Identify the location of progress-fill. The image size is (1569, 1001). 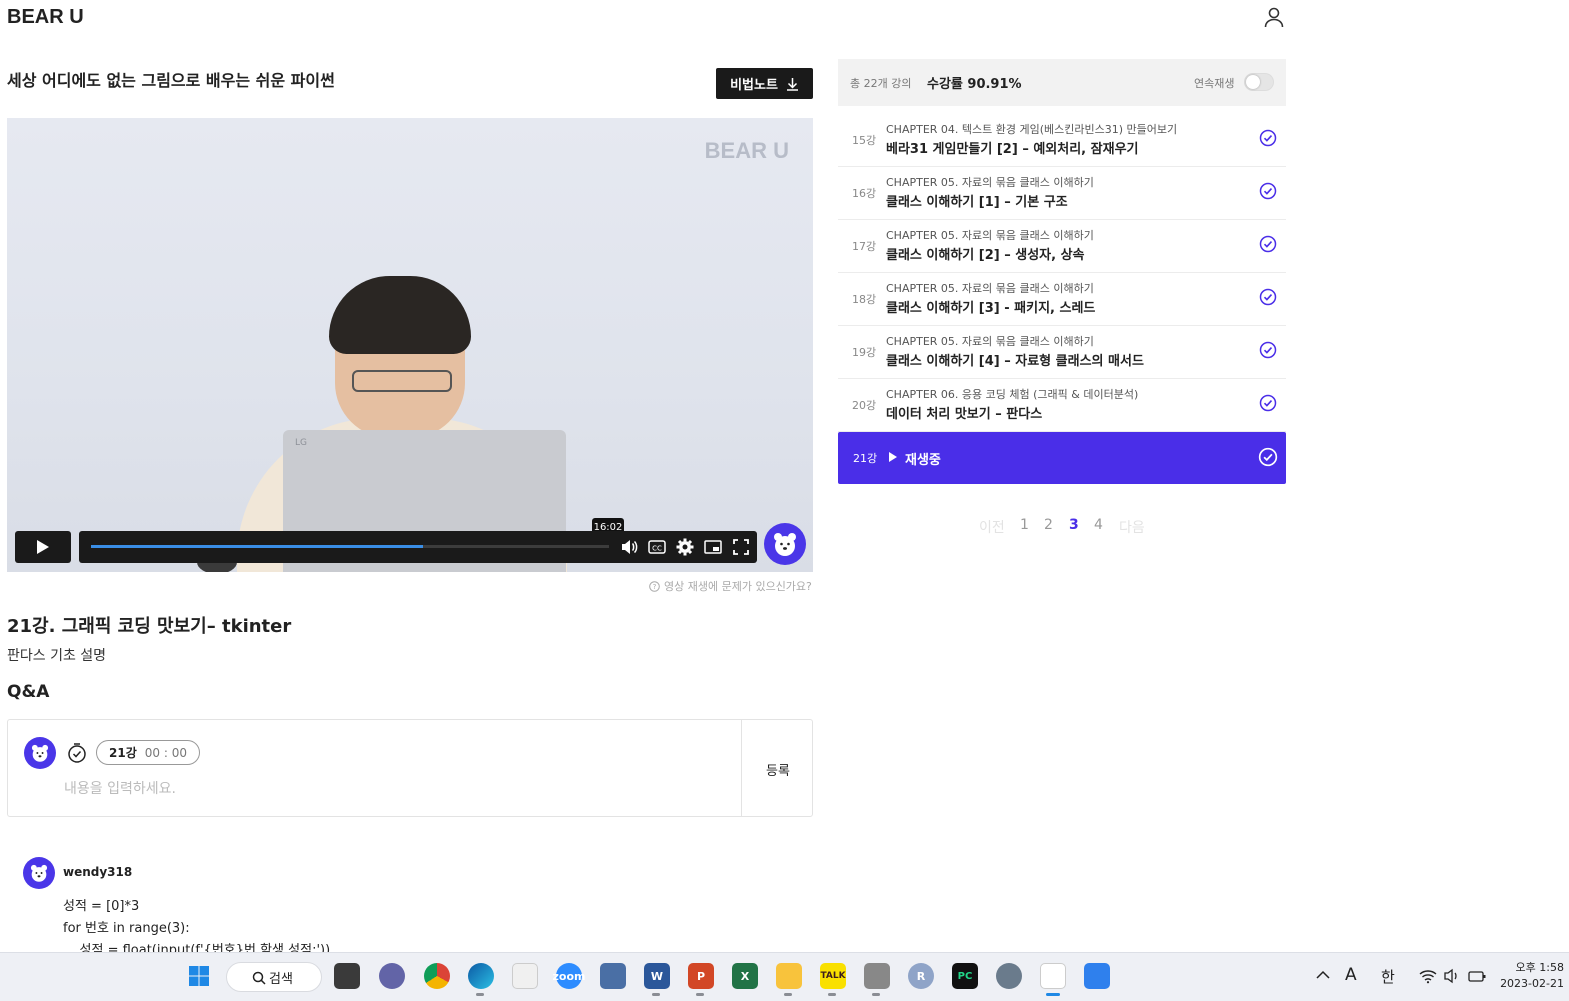
(257, 546).